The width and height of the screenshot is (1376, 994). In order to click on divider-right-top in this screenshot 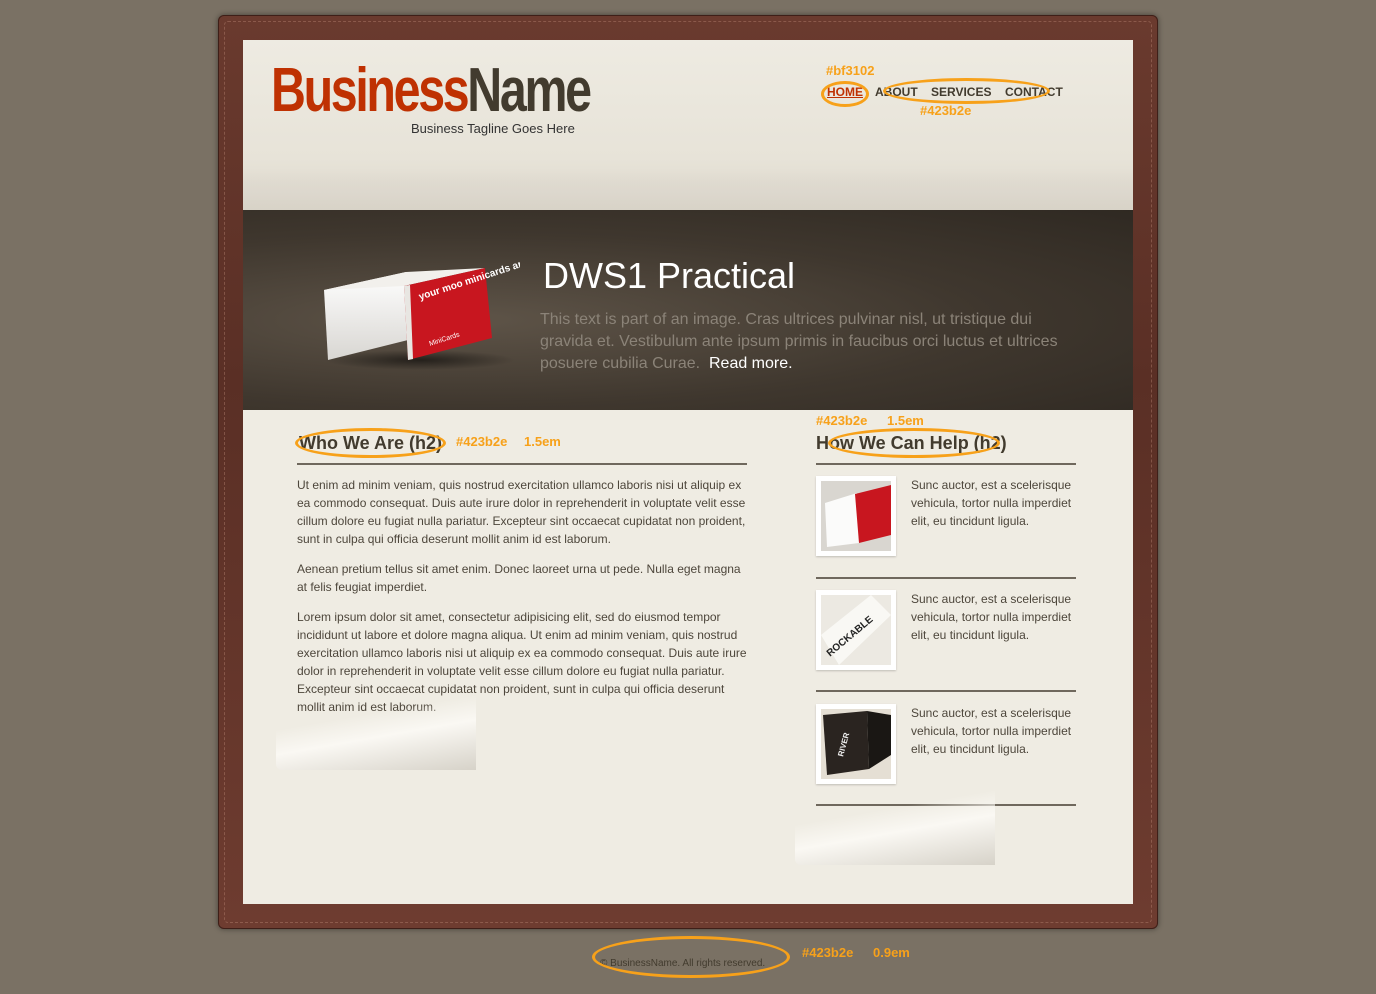, I will do `click(946, 464)`.